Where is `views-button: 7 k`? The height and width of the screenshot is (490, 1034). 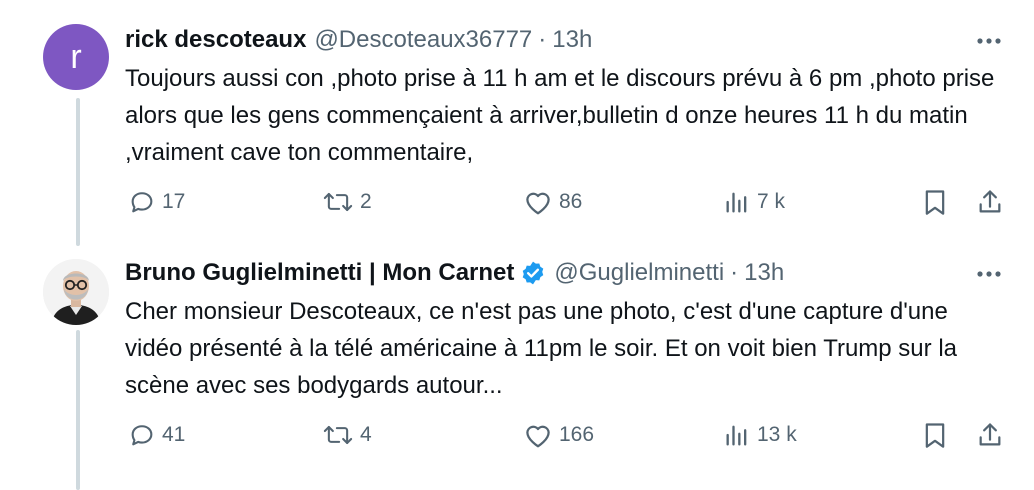
views-button: 7 k is located at coordinates (754, 202).